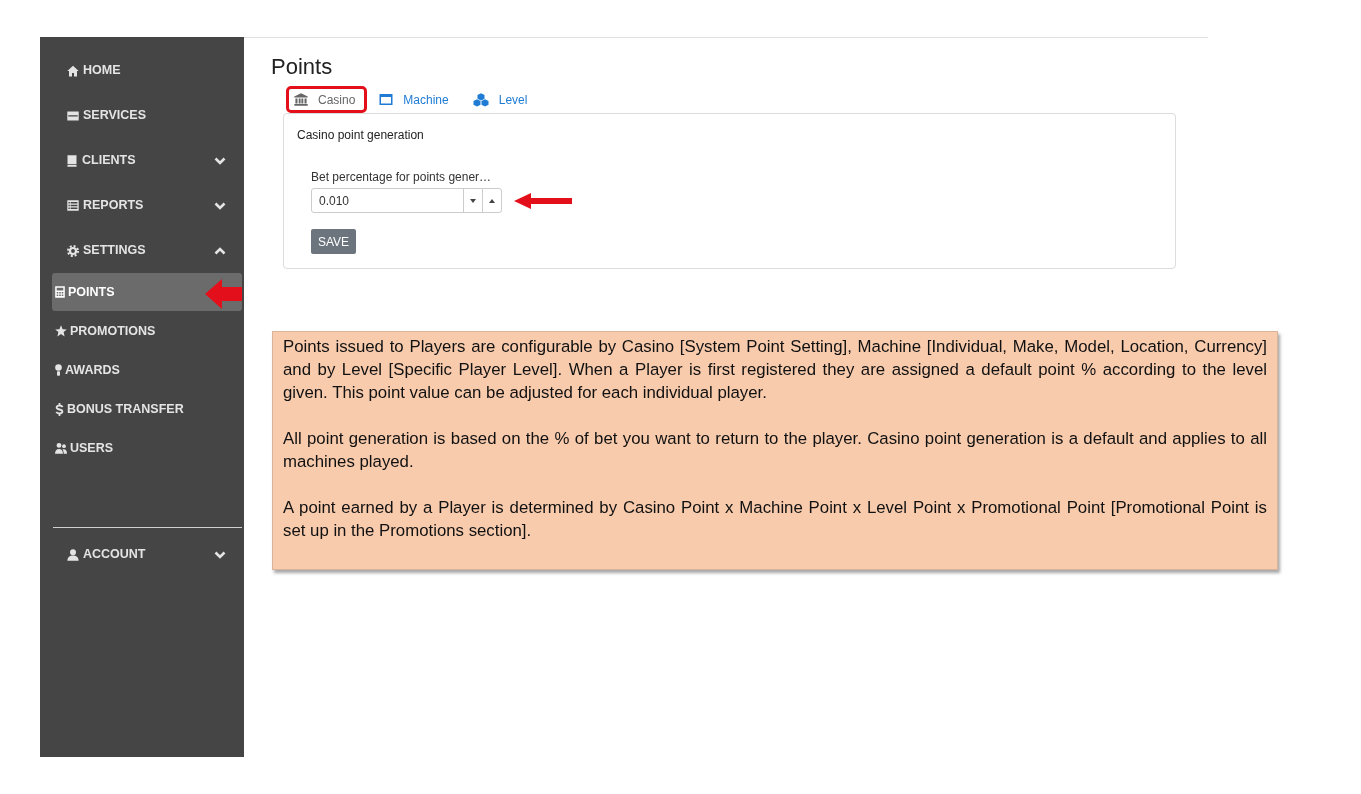 Image resolution: width=1361 pixels, height=794 pixels. What do you see at coordinates (334, 241) in the screenshot?
I see `save-button: SAVE` at bounding box center [334, 241].